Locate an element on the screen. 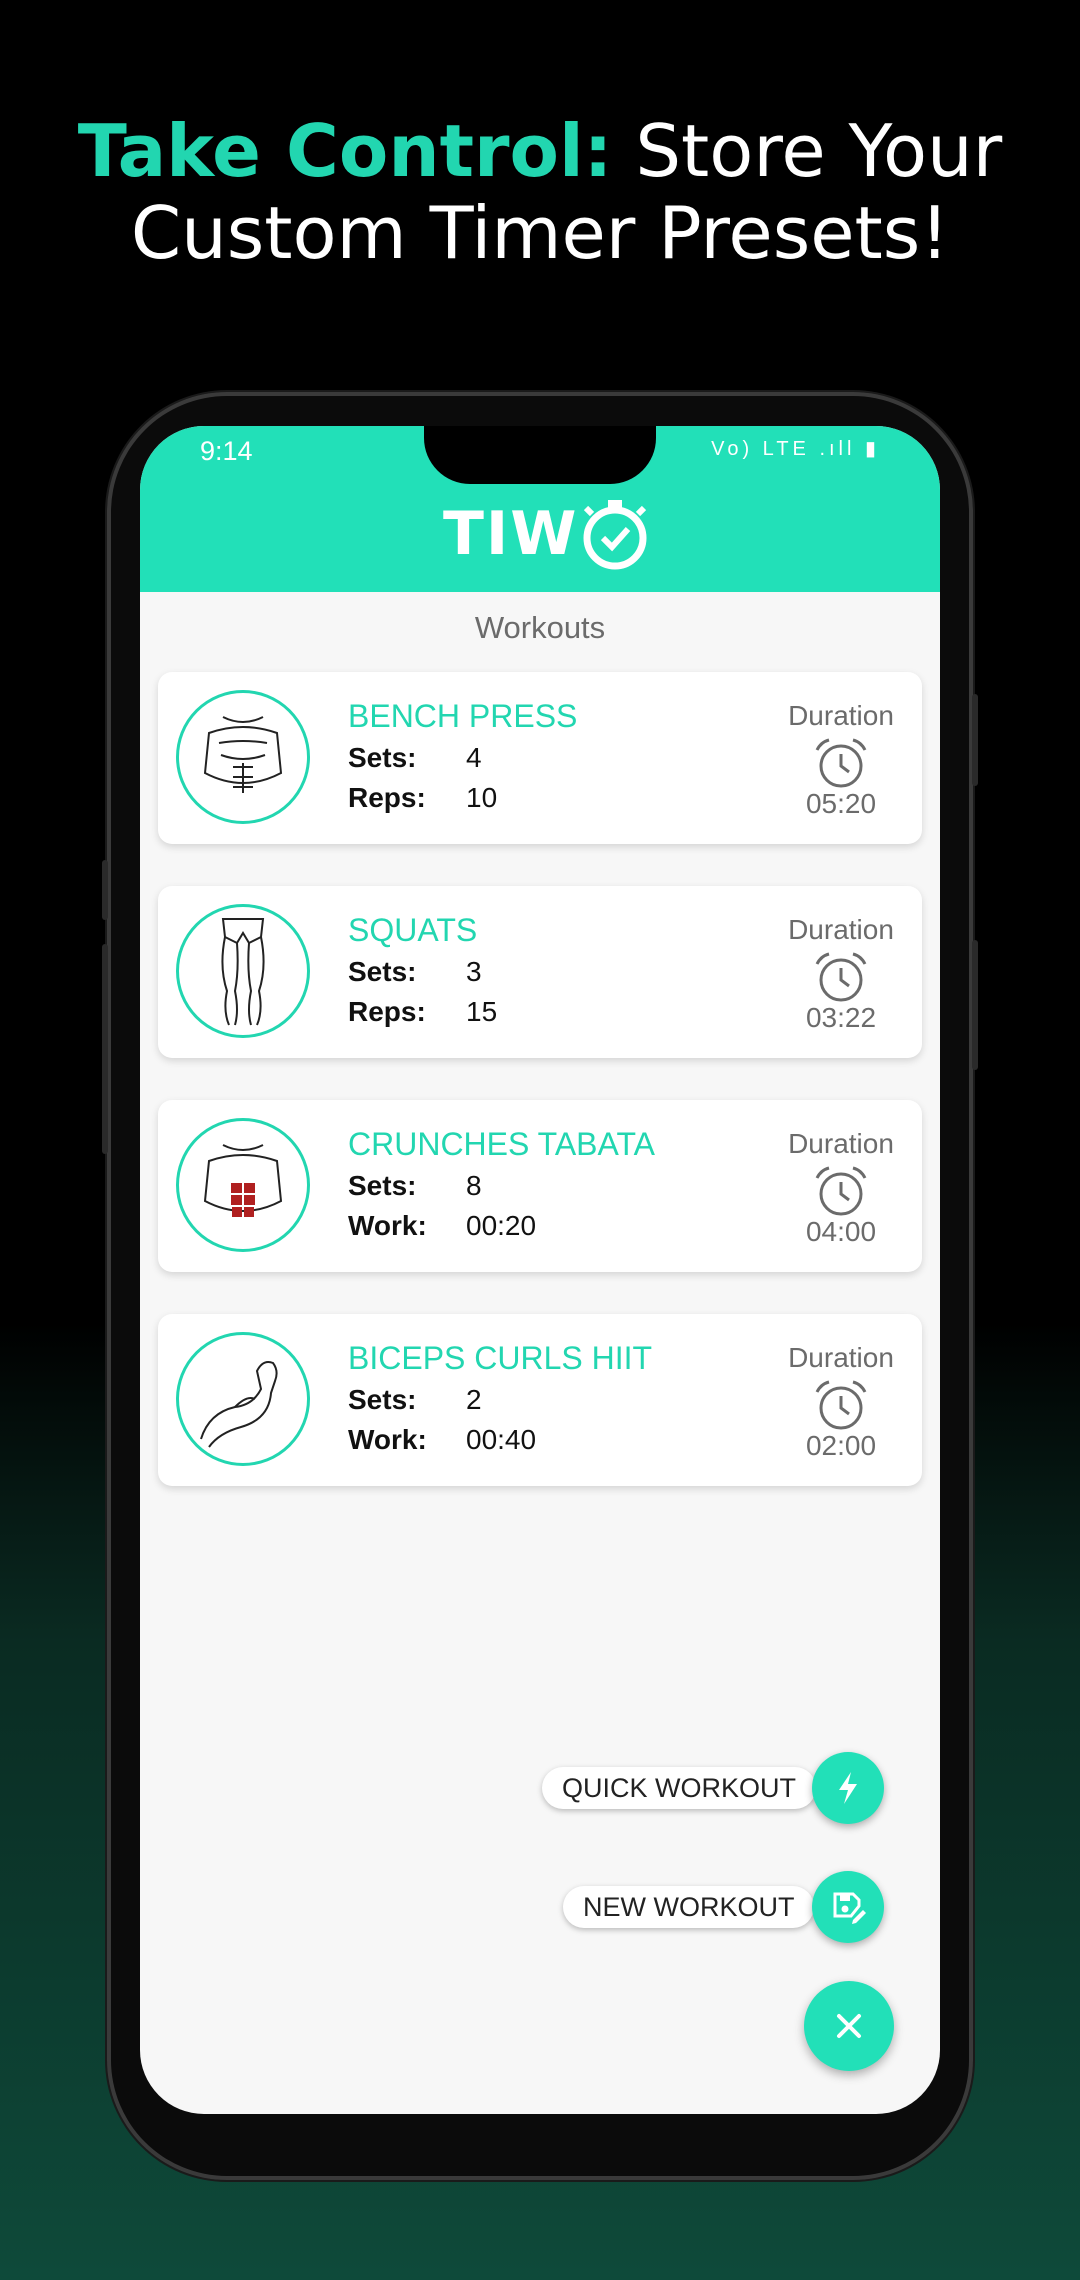 The image size is (1080, 2280). sets-value: 3 is located at coordinates (474, 971).